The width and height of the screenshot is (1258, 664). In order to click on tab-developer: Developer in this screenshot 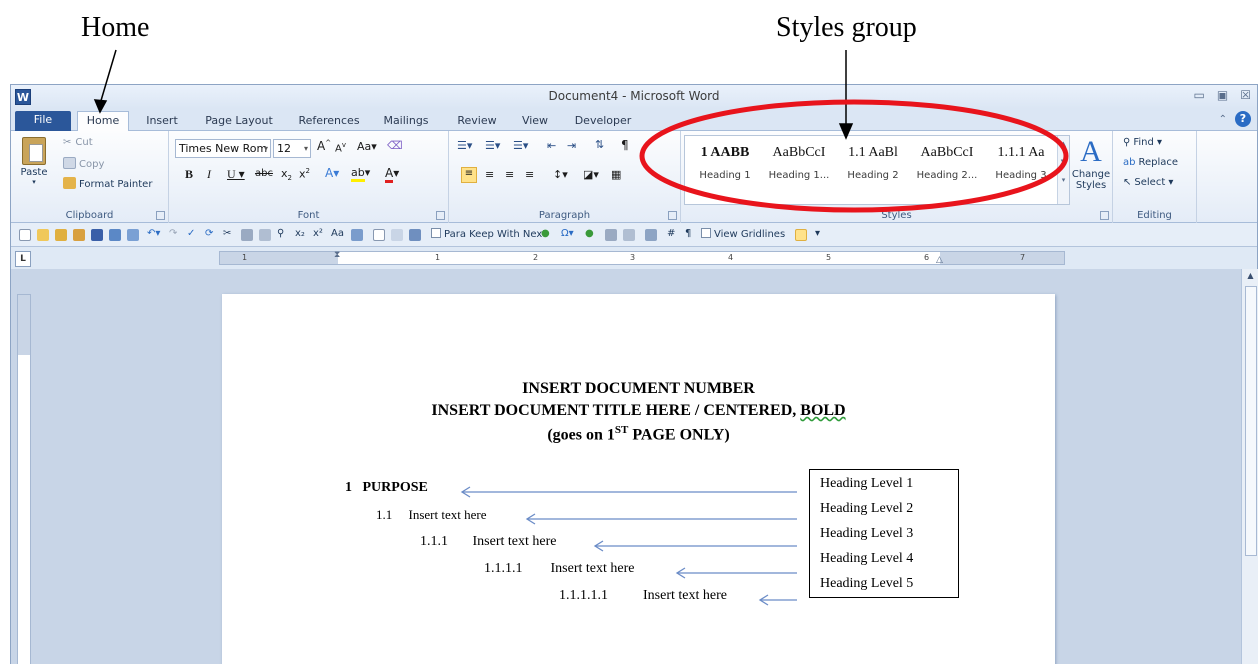, I will do `click(603, 121)`.